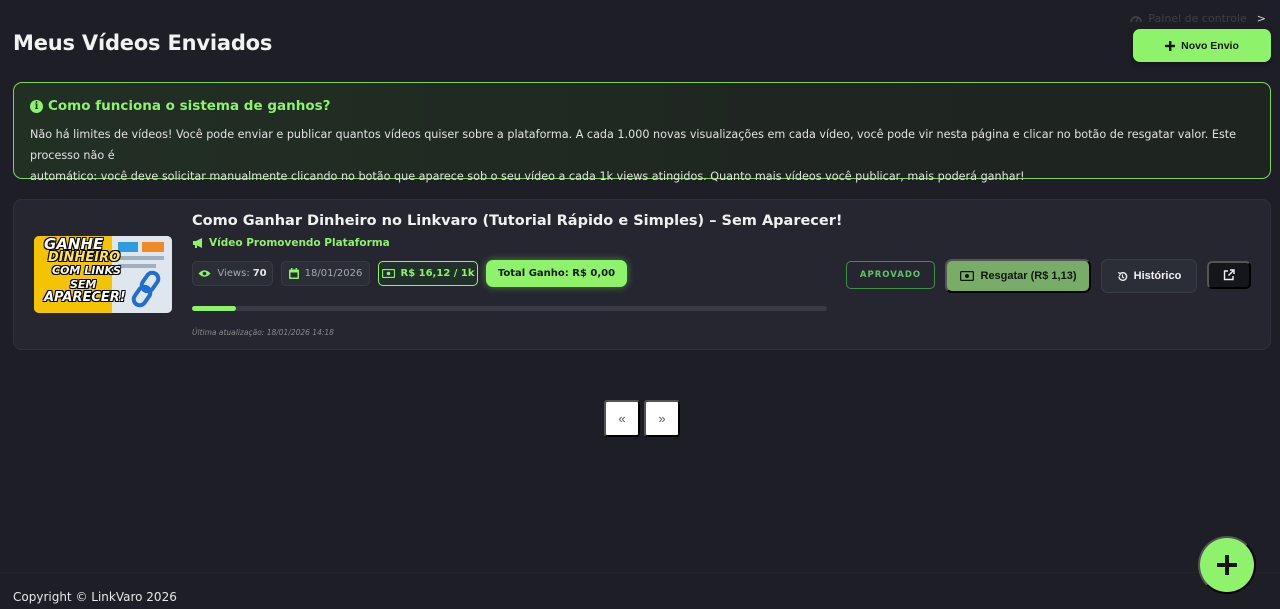 The image size is (1280, 609). I want to click on floating-add-button, so click(1227, 565).